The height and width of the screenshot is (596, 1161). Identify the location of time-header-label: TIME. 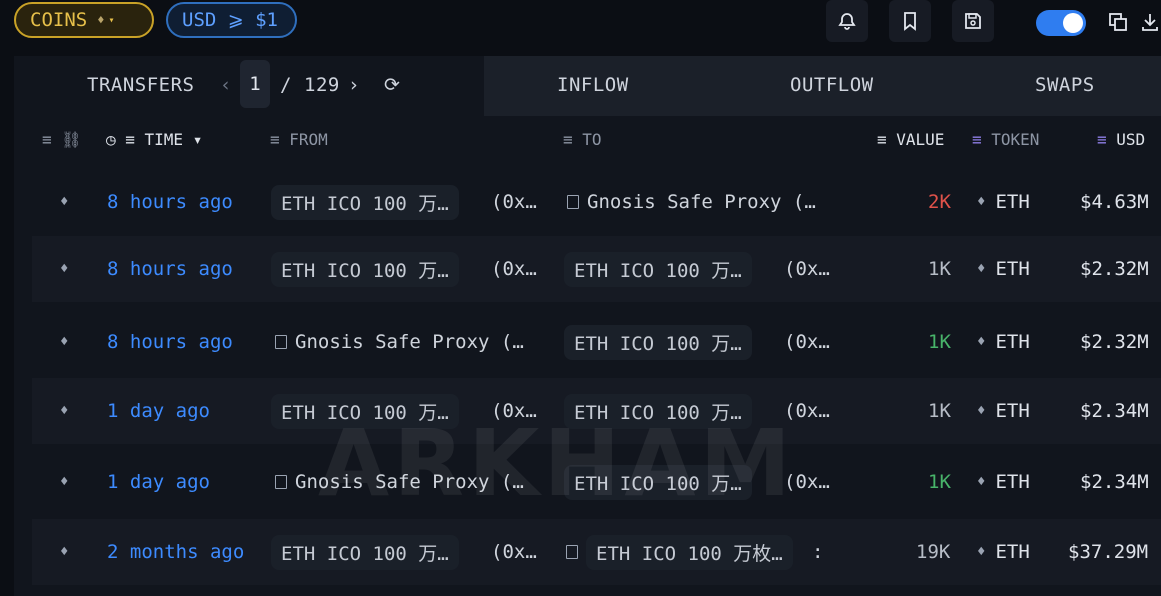
(164, 139).